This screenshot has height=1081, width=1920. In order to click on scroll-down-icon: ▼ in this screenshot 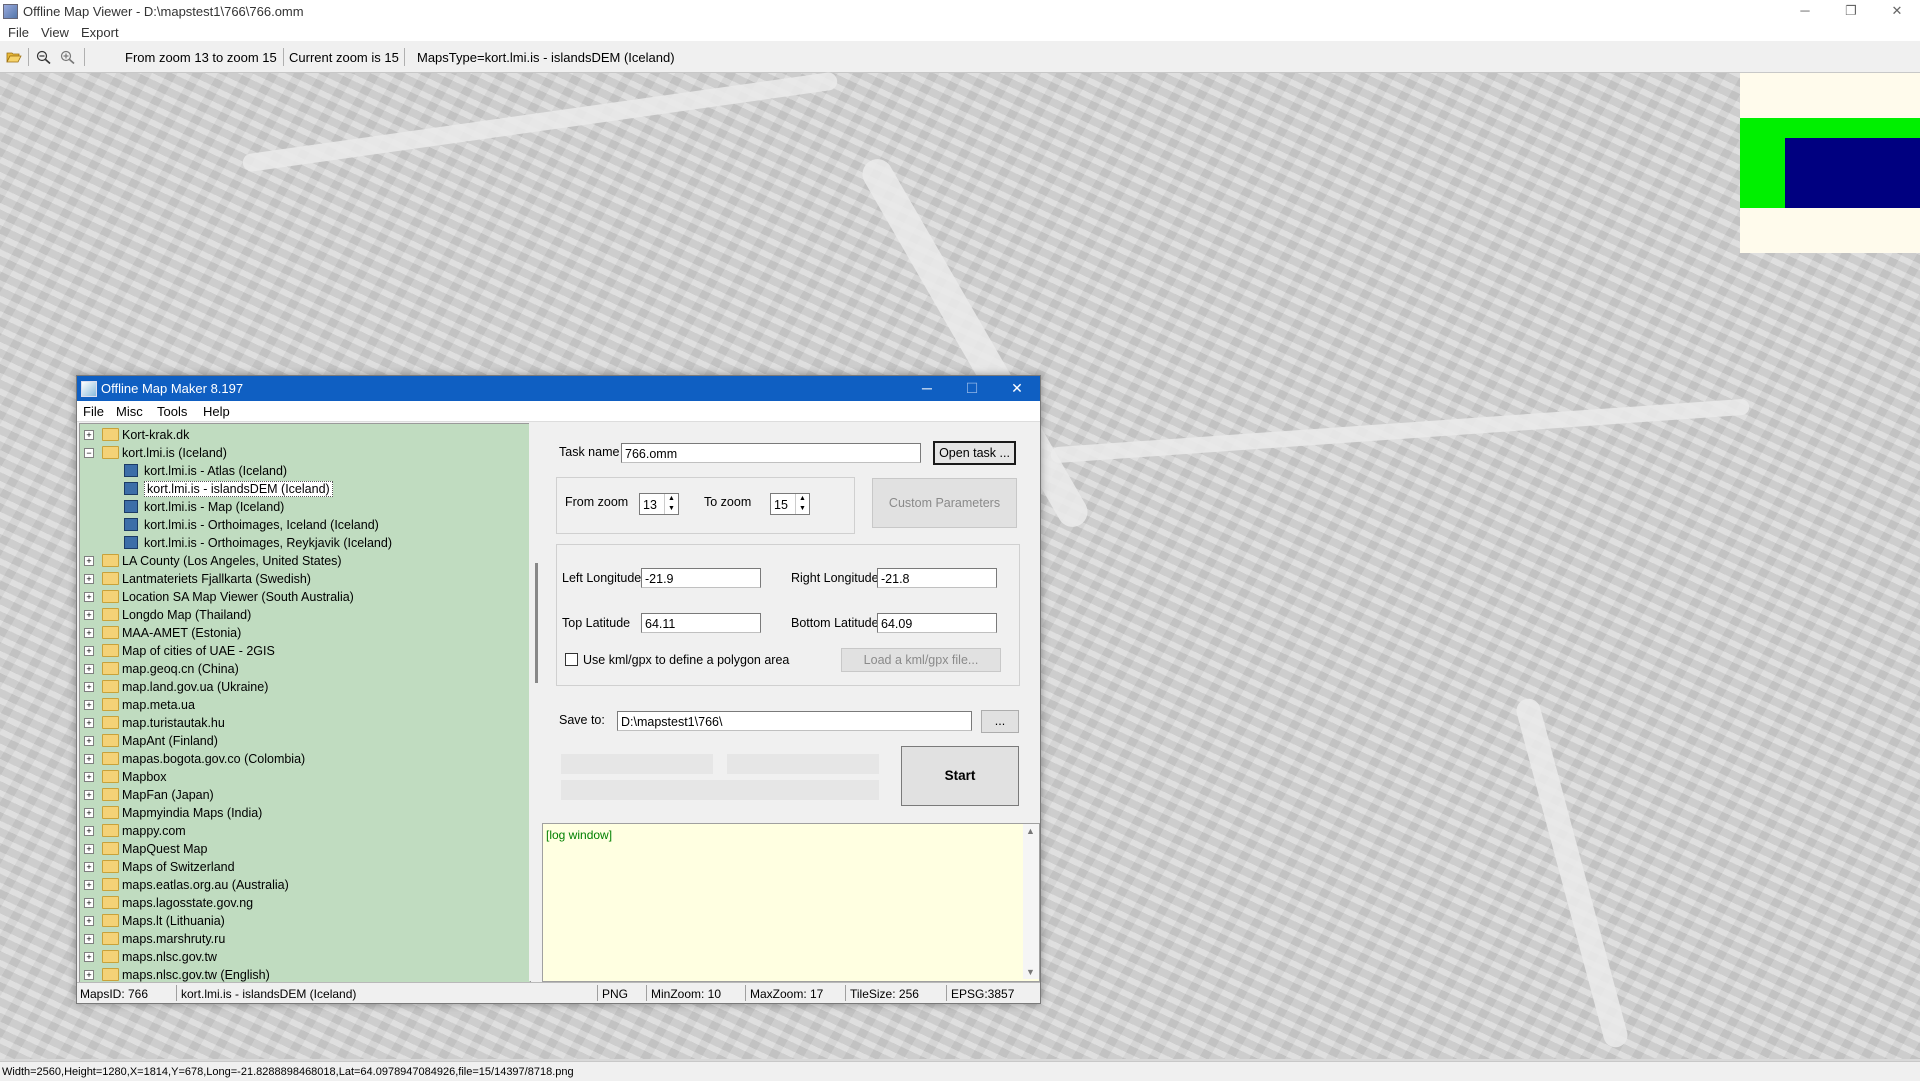, I will do `click(1030, 972)`.